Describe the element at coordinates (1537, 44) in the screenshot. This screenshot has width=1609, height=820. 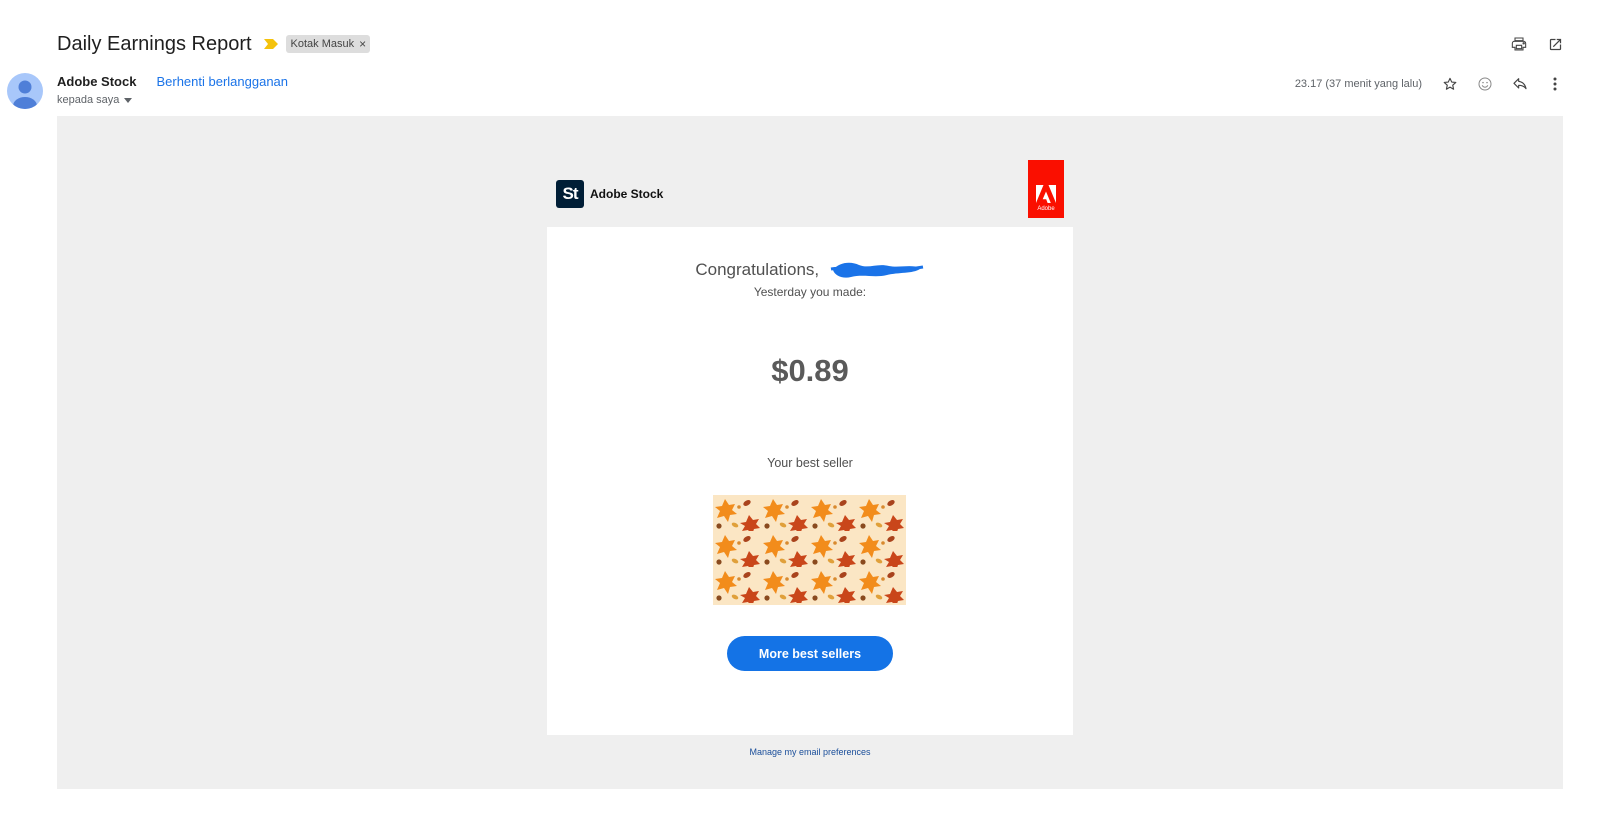
I see `thread-actions` at that location.